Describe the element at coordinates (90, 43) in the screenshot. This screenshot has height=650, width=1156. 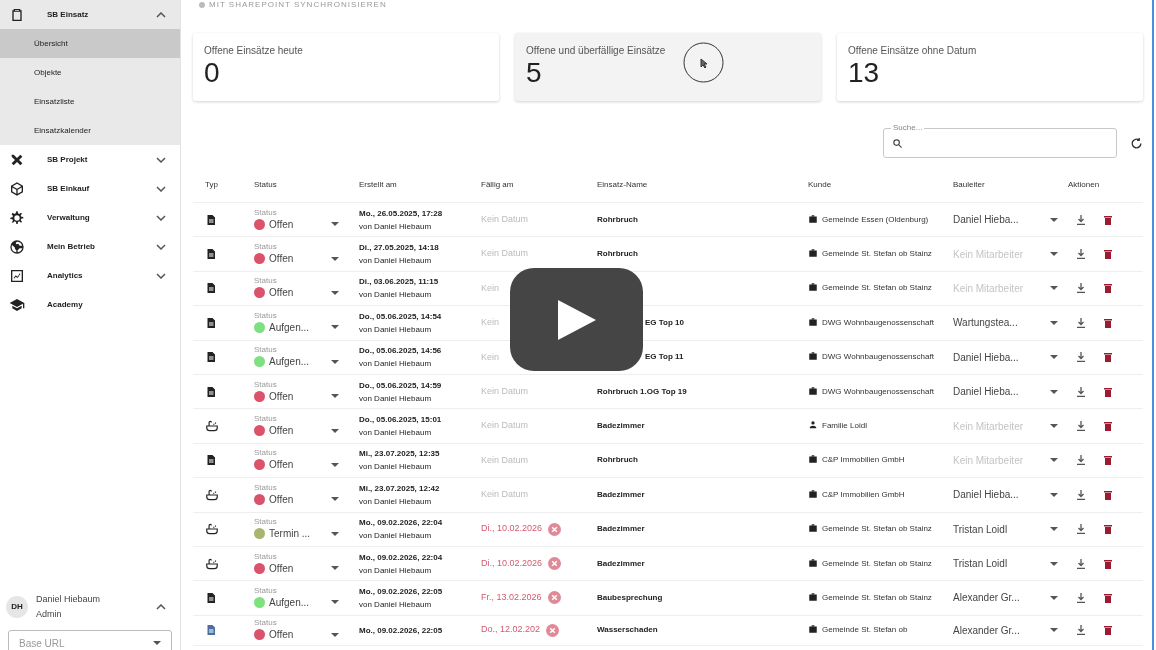
I see `sidebar-subitem: Übersicht` at that location.